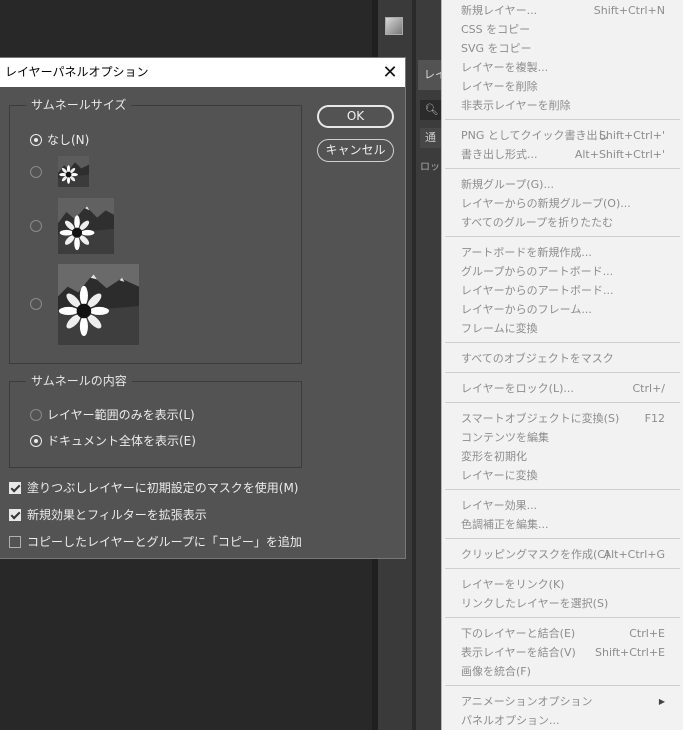 The height and width of the screenshot is (730, 683). I want to click on menu-item: CSS をコピー, so click(563, 29).